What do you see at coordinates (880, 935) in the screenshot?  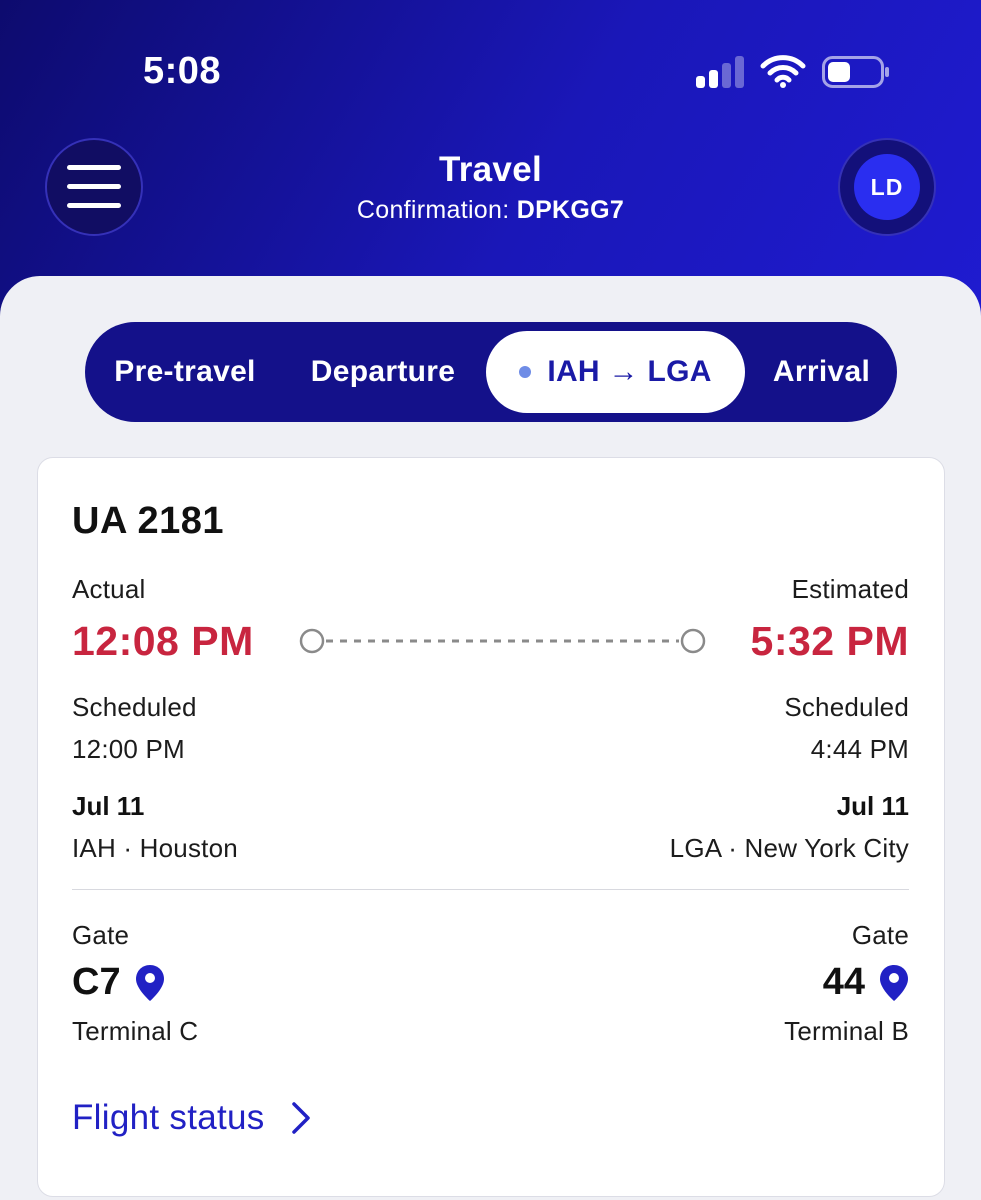 I see `arrival-gate-label: Gate` at bounding box center [880, 935].